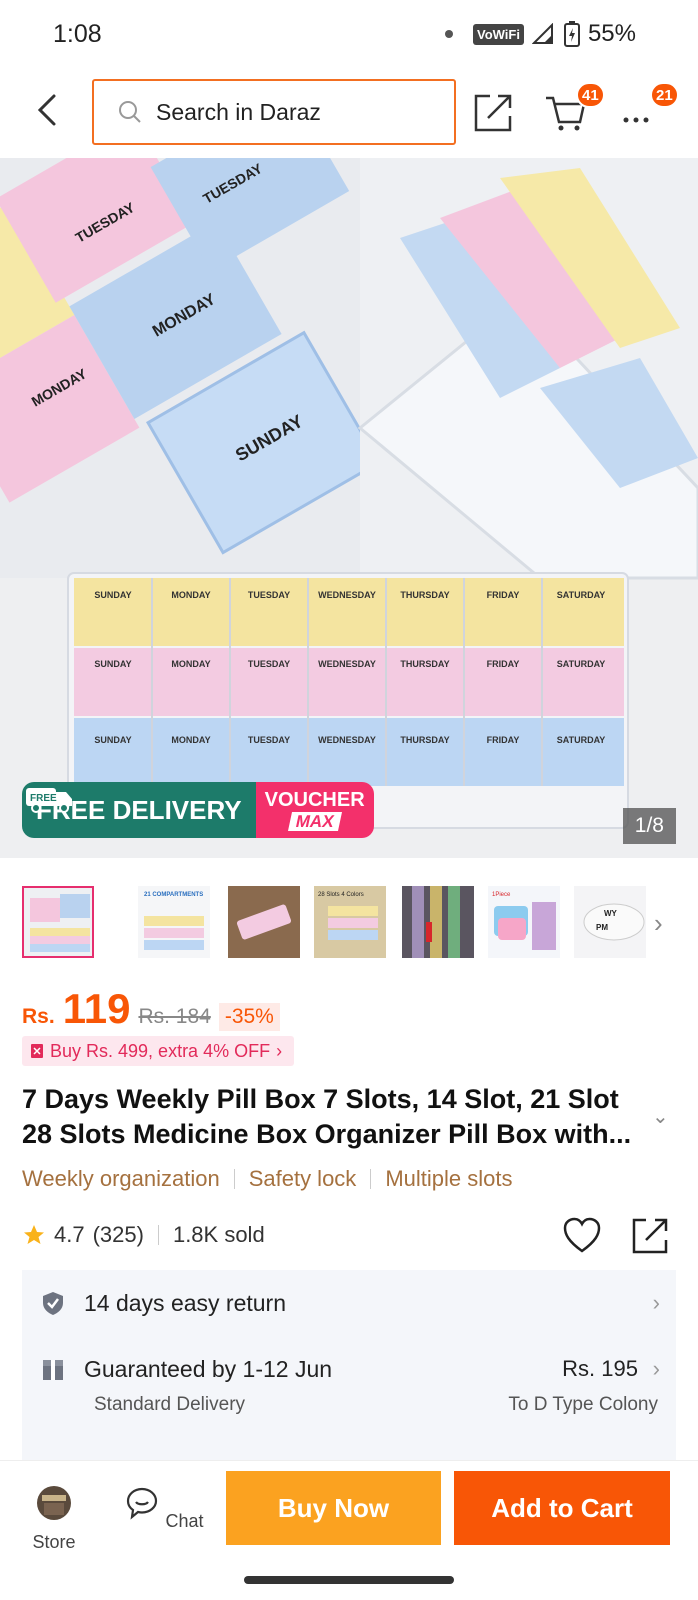 This screenshot has width=698, height=1600. I want to click on return-policy-row: 14 days easy return ›, so click(349, 1303).